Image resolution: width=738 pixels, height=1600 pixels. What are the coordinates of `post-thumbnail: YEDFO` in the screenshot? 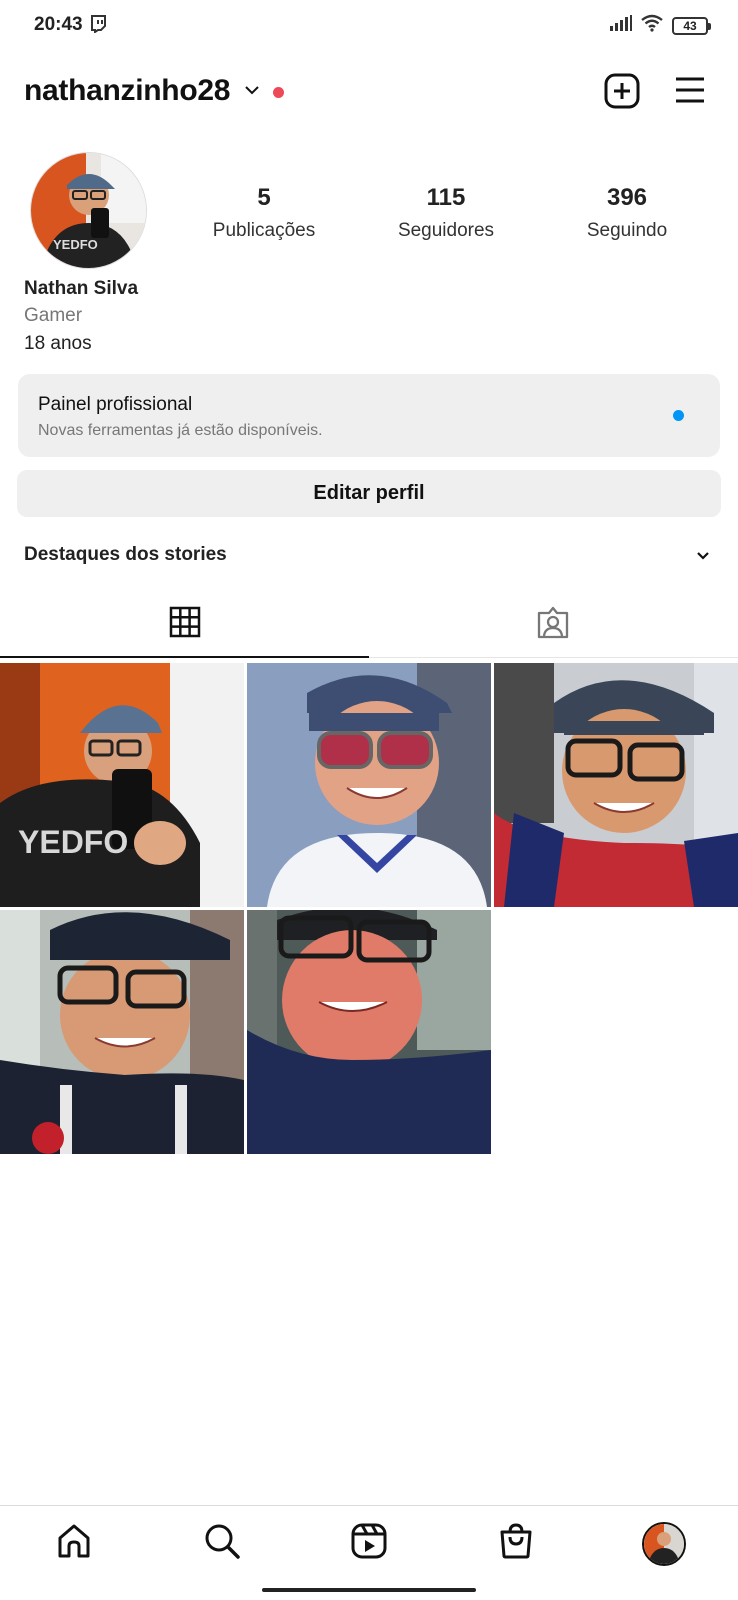 It's located at (122, 785).